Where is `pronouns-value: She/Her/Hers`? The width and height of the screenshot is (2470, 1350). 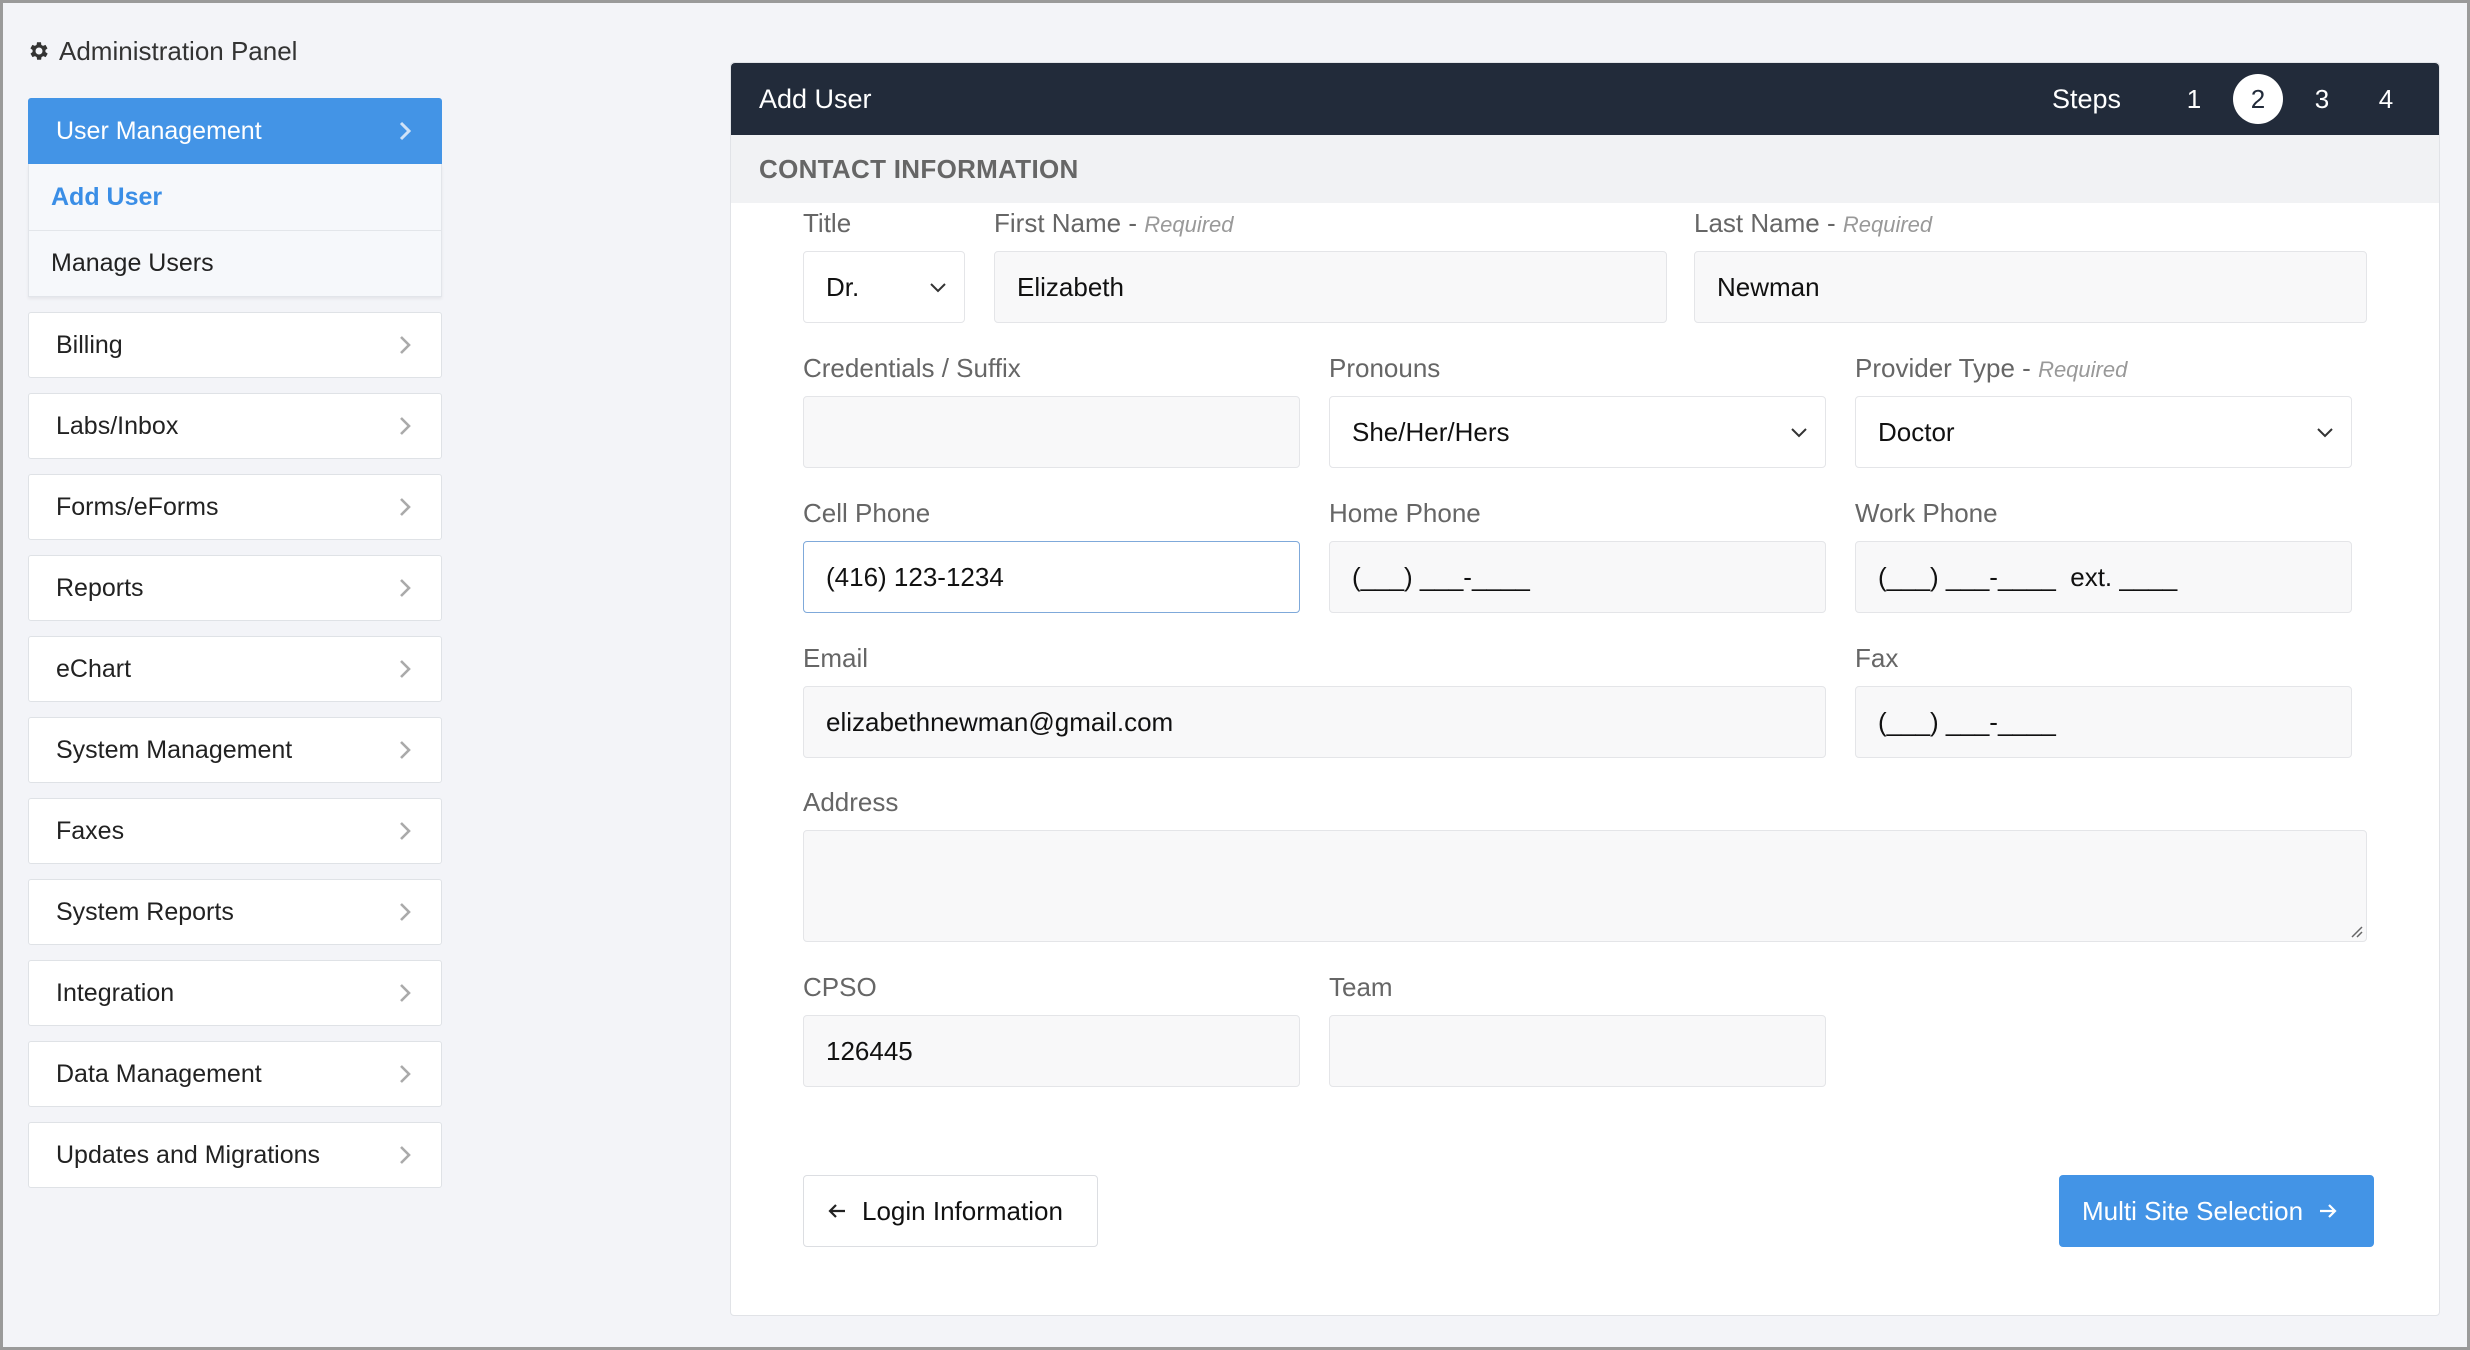
pronouns-value: She/Her/Hers is located at coordinates (1431, 431).